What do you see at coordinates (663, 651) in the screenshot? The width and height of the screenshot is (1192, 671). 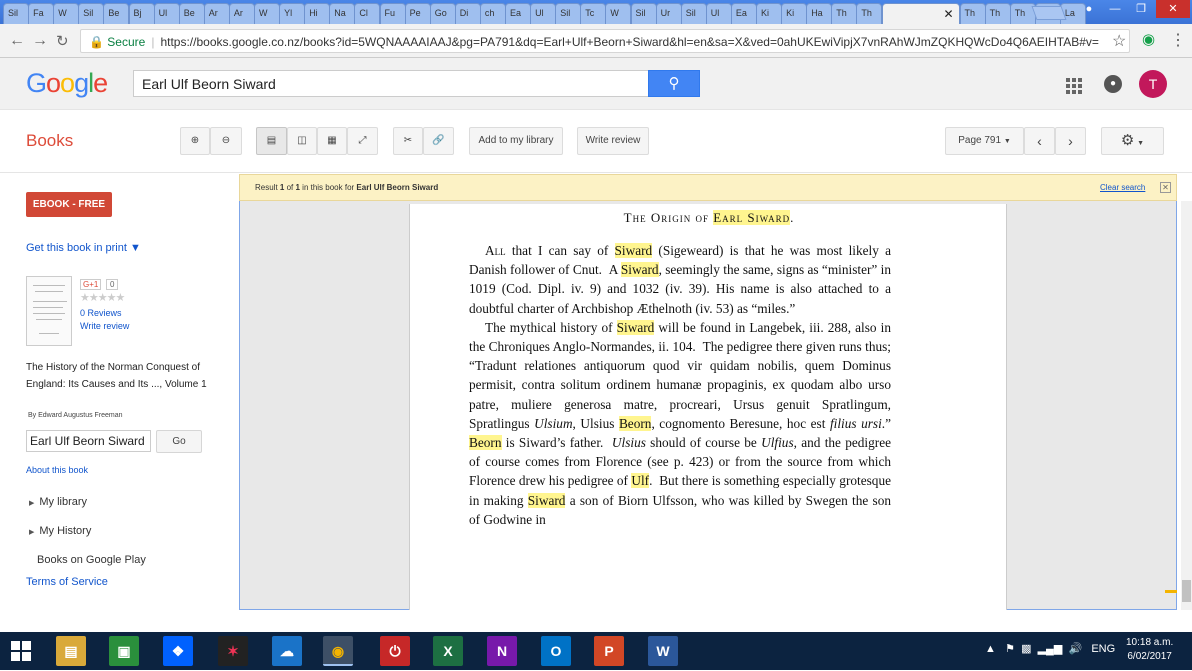 I see `word-icon: W` at bounding box center [663, 651].